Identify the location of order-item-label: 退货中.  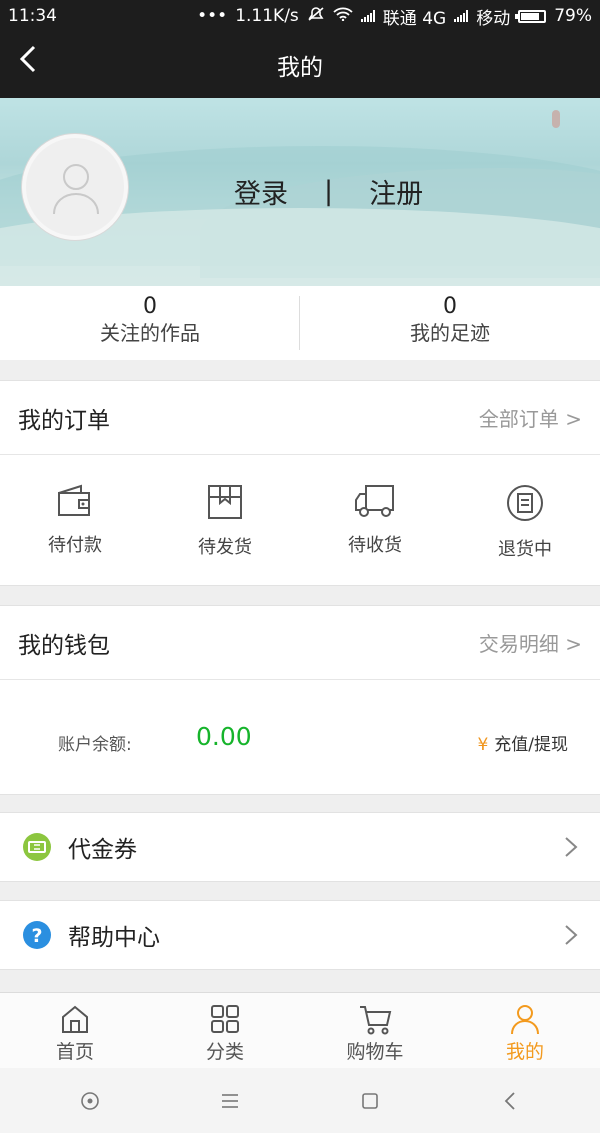
(525, 549).